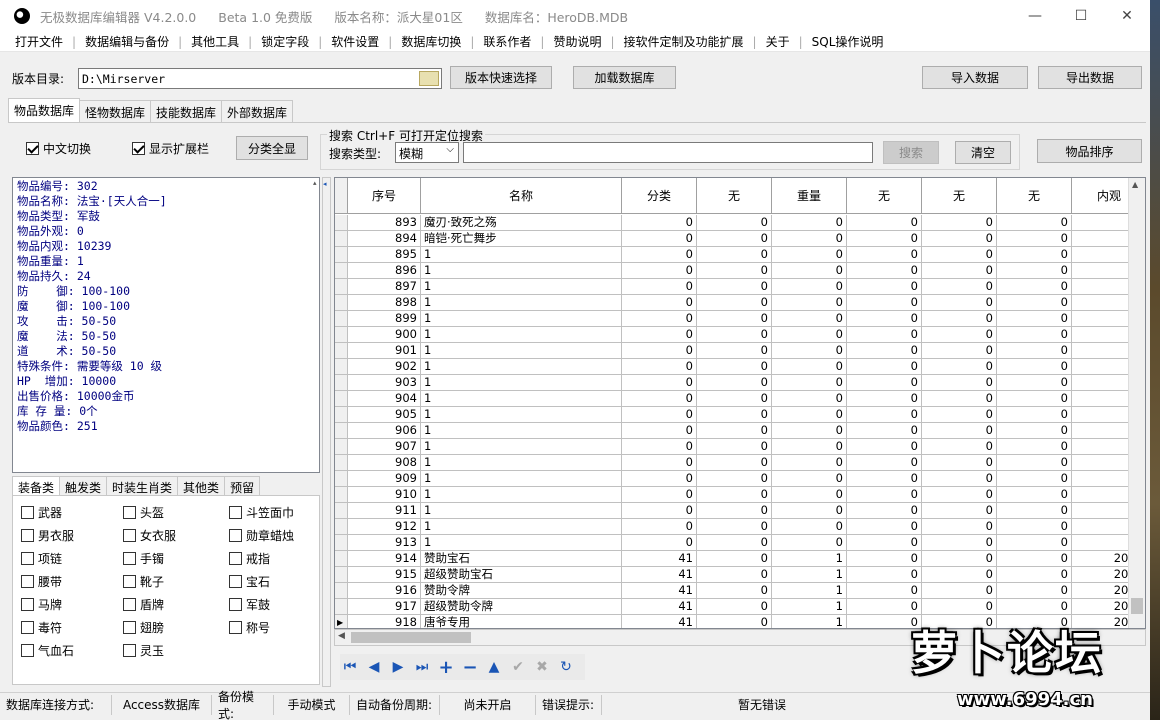 The width and height of the screenshot is (1160, 720). What do you see at coordinates (740, 255) in the screenshot?
I see `table-row: 89510000000` at bounding box center [740, 255].